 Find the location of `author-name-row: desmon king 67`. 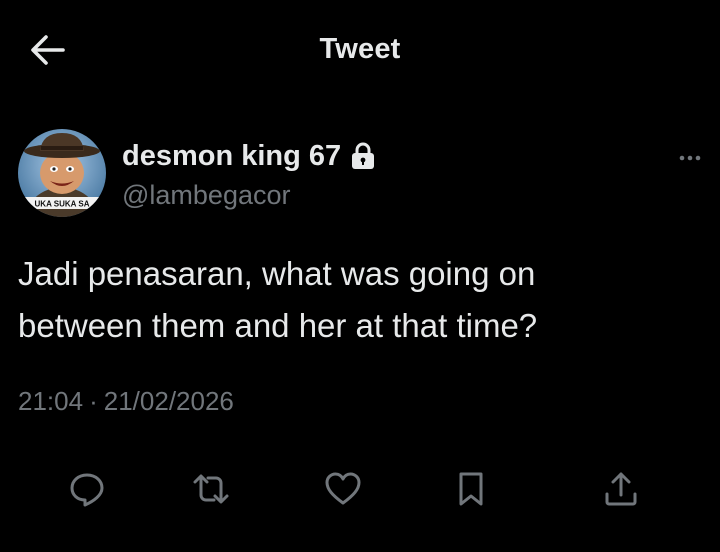

author-name-row: desmon king 67 is located at coordinates (248, 156).